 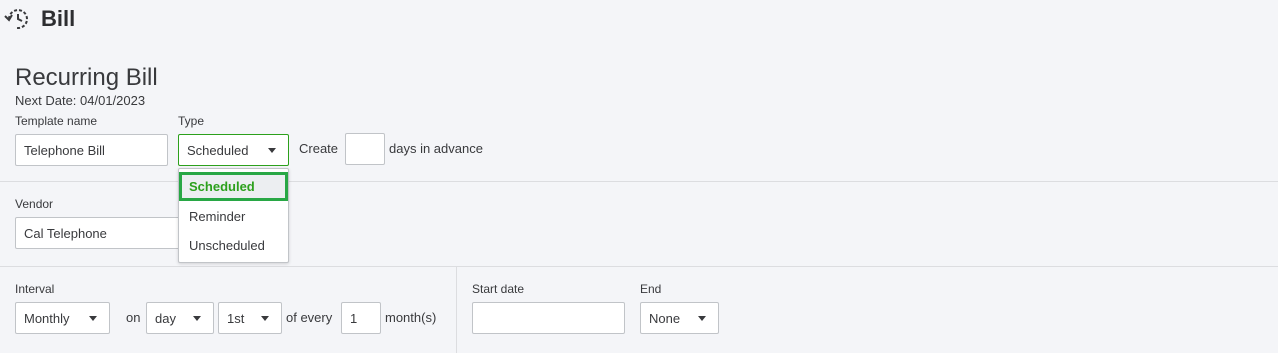 What do you see at coordinates (309, 317) in the screenshot?
I see `of-every-label: of every` at bounding box center [309, 317].